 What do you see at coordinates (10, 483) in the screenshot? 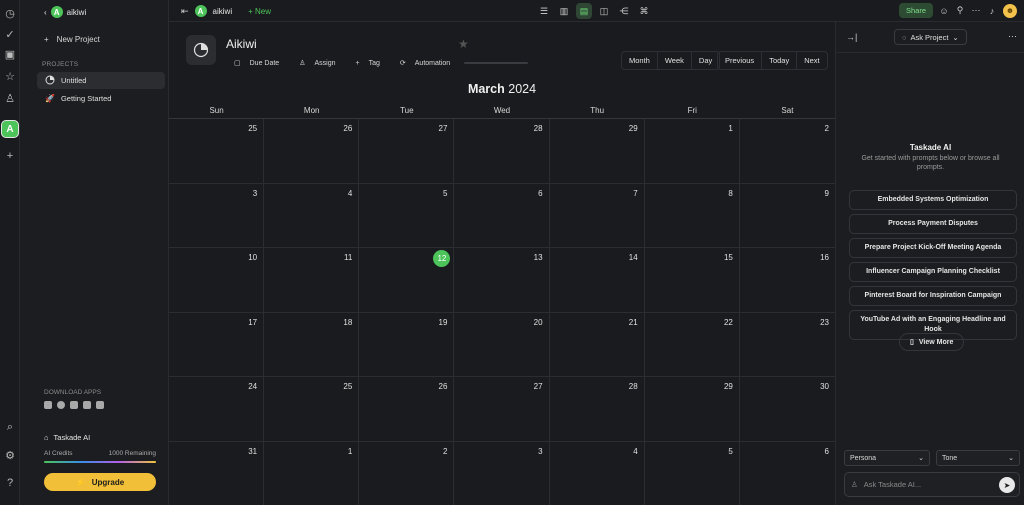
I see `help-icon: ?` at bounding box center [10, 483].